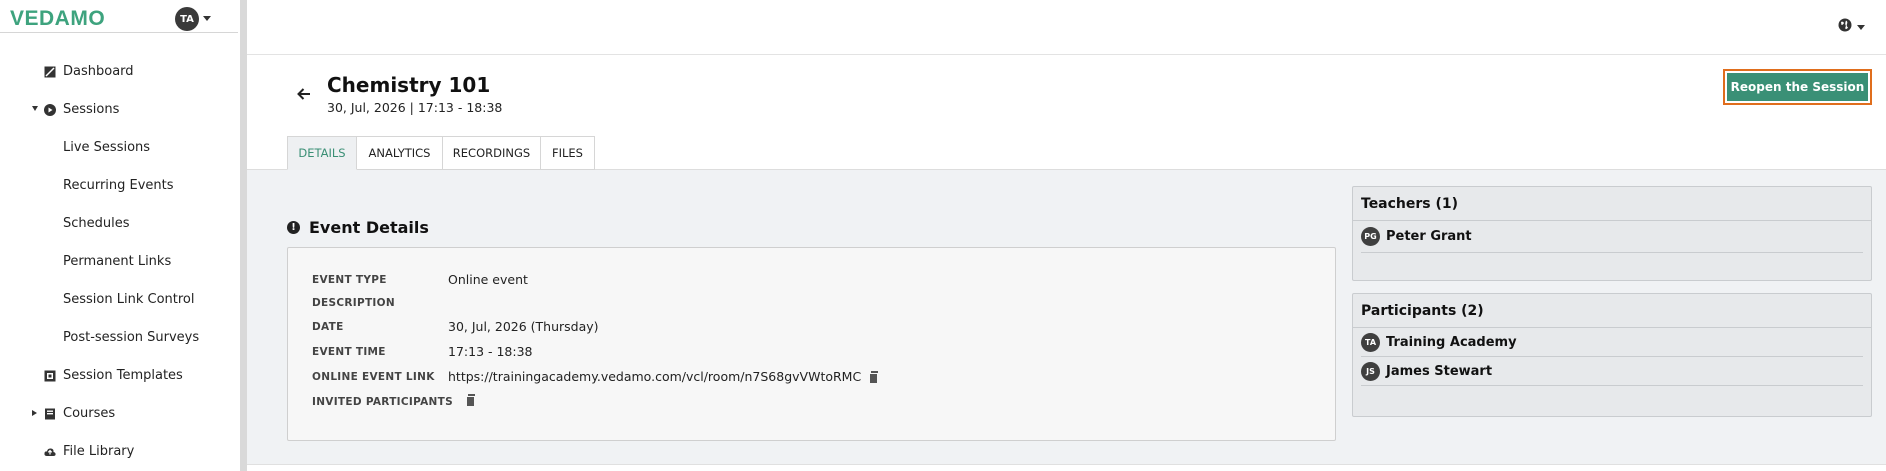 The height and width of the screenshot is (471, 1886). What do you see at coordinates (1370, 371) in the screenshot?
I see `avatar: JS` at bounding box center [1370, 371].